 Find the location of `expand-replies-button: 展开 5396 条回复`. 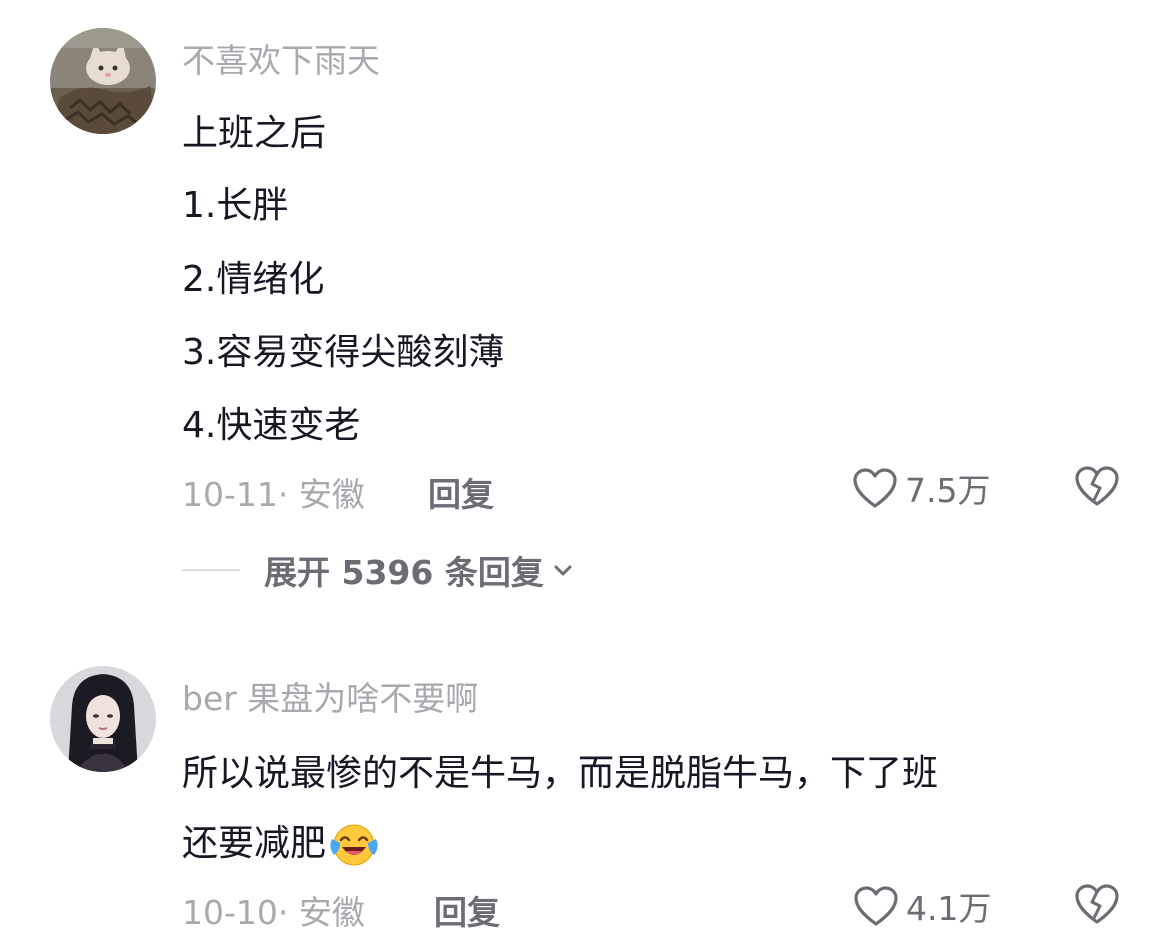

expand-replies-button: 展开 5396 条回复 is located at coordinates (378, 570).